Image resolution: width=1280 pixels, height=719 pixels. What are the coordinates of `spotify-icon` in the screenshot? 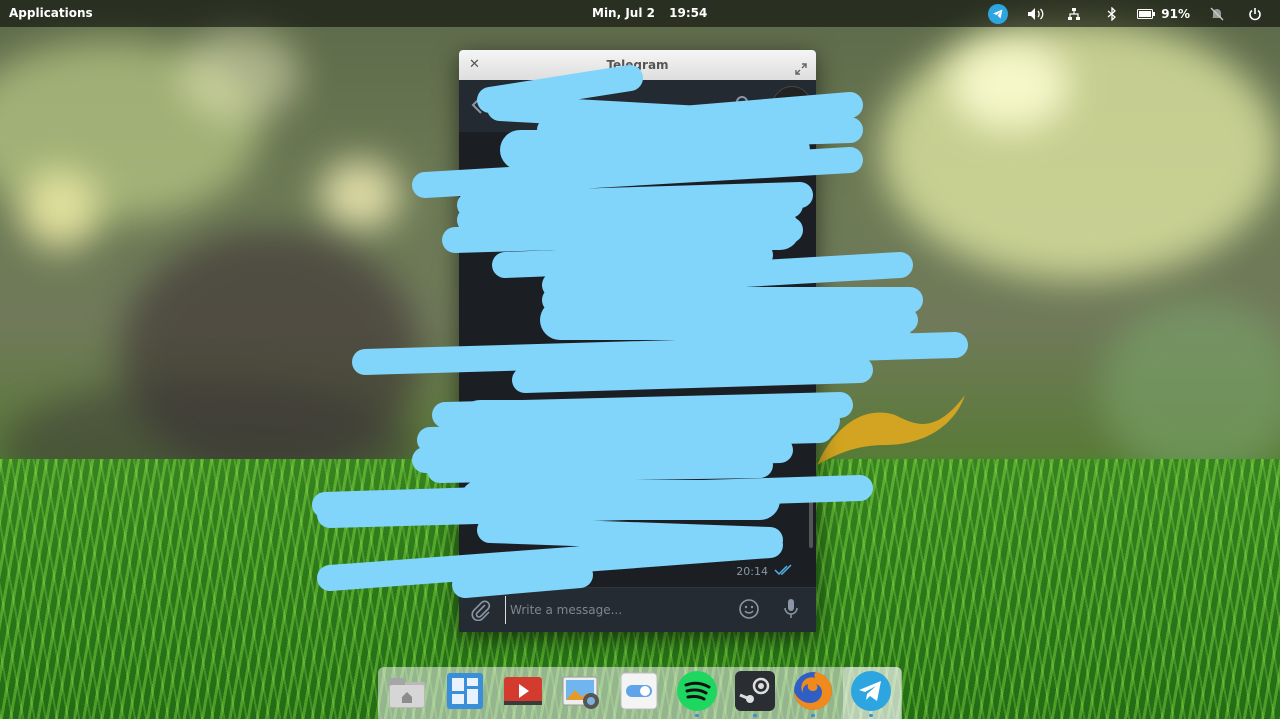 It's located at (697, 693).